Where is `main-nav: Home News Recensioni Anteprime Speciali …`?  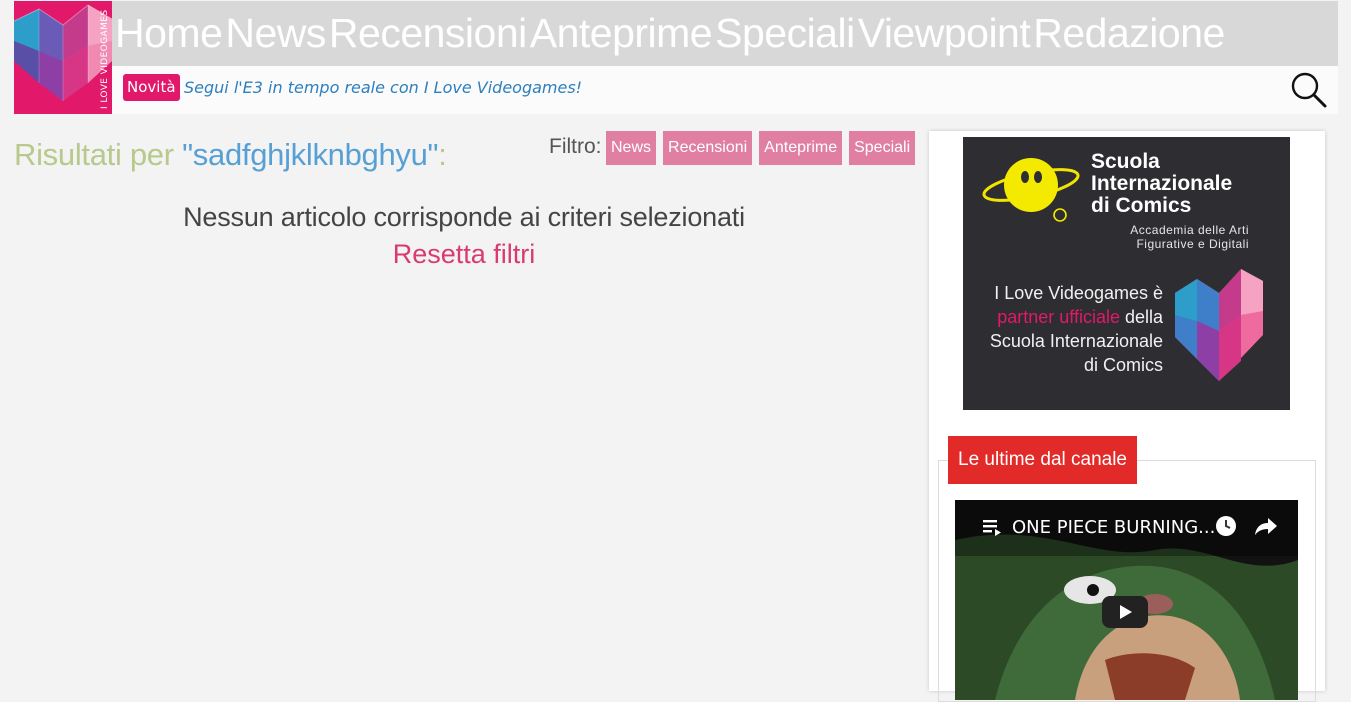 main-nav: Home News Recensioni Anteprime Speciali … is located at coordinates (725, 33).